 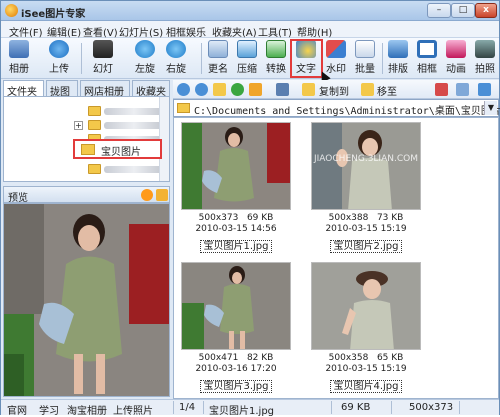 What do you see at coordinates (59, 58) in the screenshot?
I see `upload-button: 上传` at bounding box center [59, 58].